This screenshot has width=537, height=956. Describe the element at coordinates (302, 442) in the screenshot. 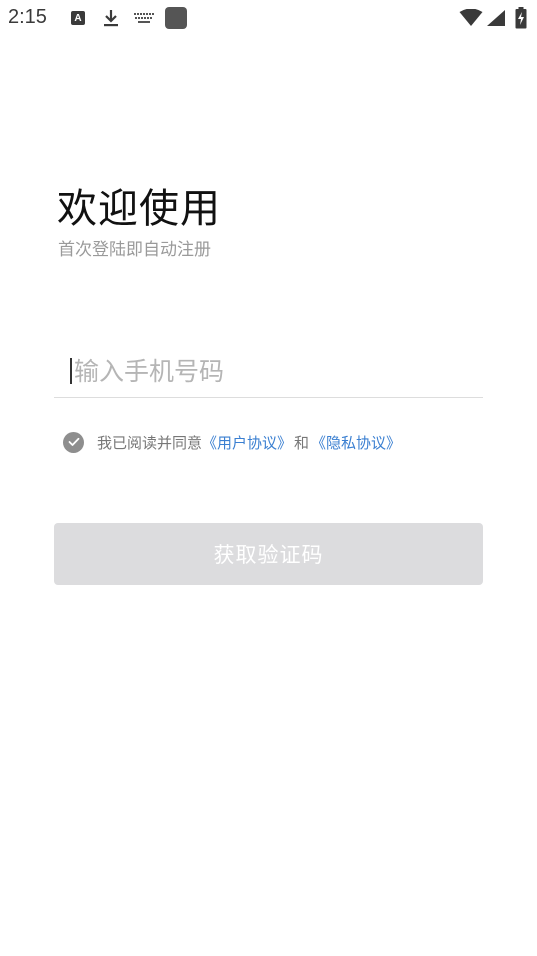

I see `agreement-and: 和` at that location.